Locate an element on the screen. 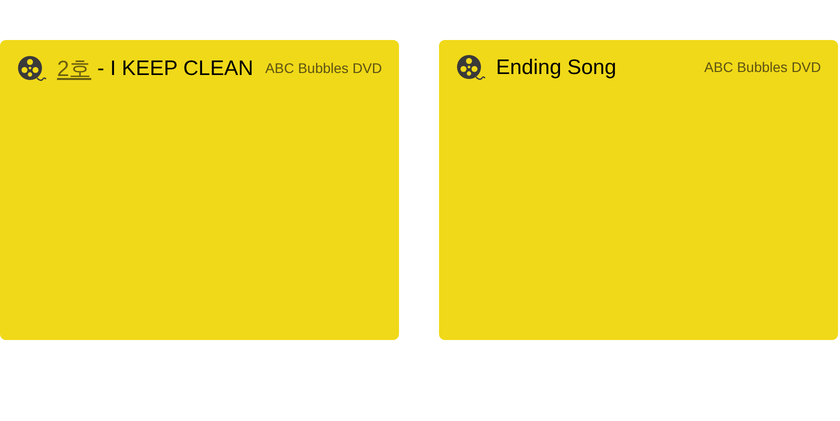  video-title: Ending Song is located at coordinates (556, 68).